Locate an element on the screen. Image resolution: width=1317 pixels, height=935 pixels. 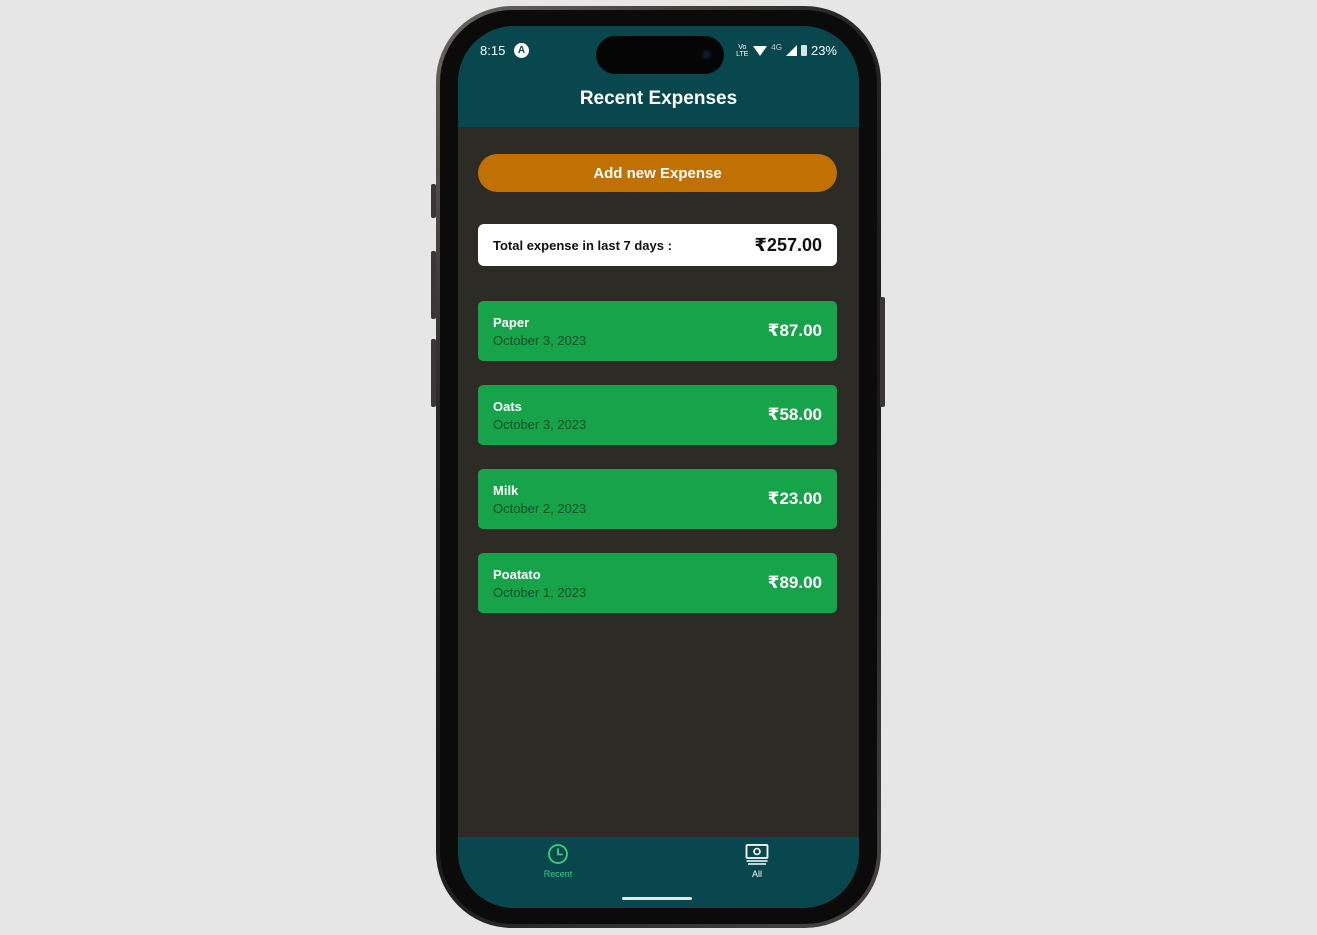
expense-amount: ₹89.00 is located at coordinates (794, 582).